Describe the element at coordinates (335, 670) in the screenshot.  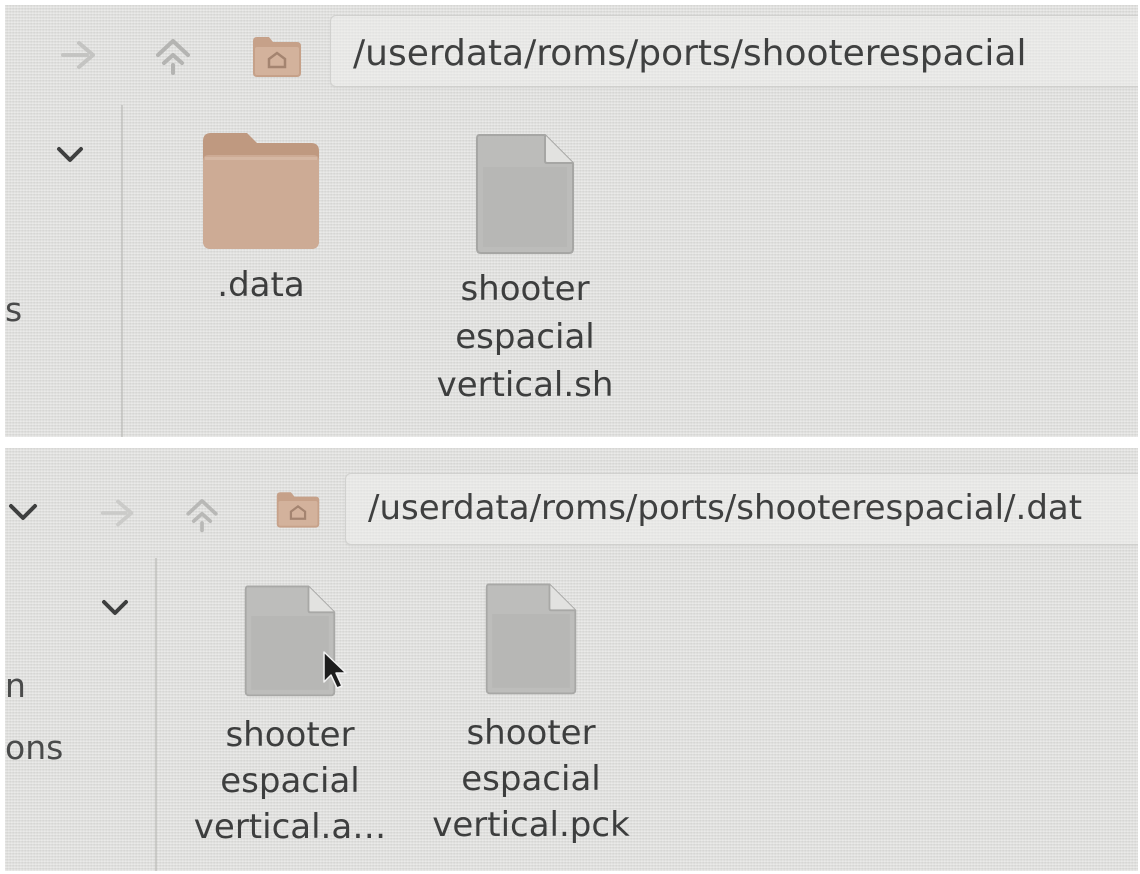
I see `mouse-cursor-icon` at that location.